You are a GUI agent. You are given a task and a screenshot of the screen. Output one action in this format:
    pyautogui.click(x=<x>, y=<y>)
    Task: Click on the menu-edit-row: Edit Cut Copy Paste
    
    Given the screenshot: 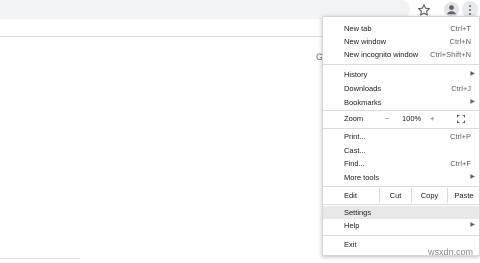 What is the action you would take?
    pyautogui.click(x=401, y=195)
    